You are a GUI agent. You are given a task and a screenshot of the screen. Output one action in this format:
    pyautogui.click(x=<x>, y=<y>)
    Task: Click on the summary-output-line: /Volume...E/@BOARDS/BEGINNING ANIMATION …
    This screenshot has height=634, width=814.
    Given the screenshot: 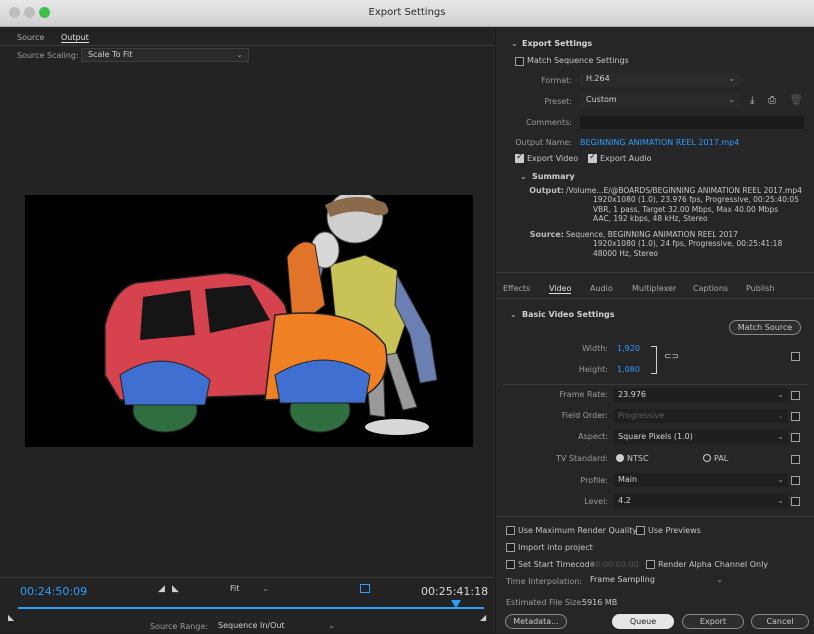 What is the action you would take?
    pyautogui.click(x=684, y=190)
    